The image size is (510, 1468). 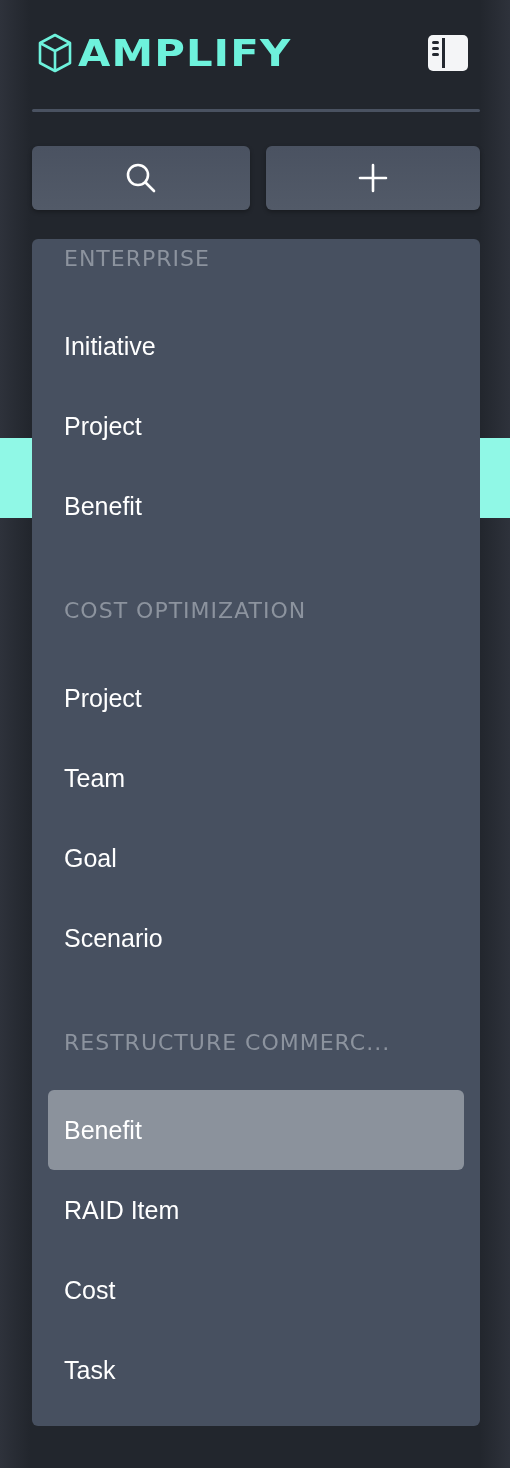 What do you see at coordinates (256, 1290) in the screenshot?
I see `menu-item: Cost` at bounding box center [256, 1290].